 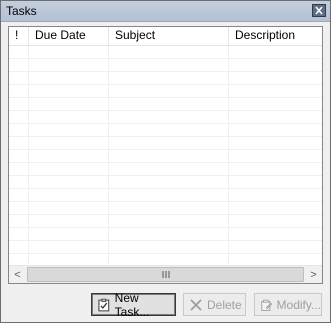 I want to click on grid-header: ! Due Date Subject Description, so click(x=165, y=36).